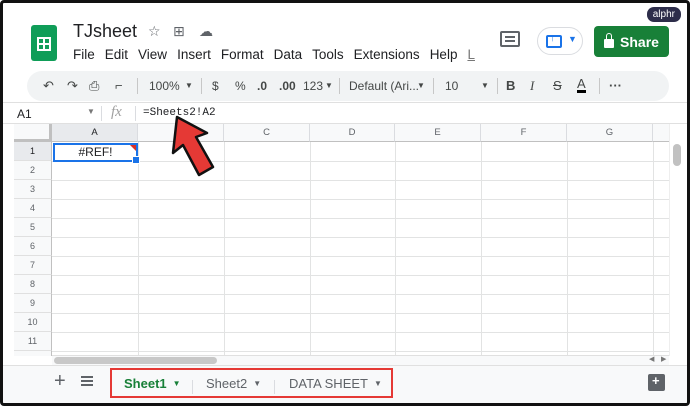 This screenshot has height=406, width=690. Describe the element at coordinates (72, 86) in the screenshot. I see `redo-icon: ↷` at that location.